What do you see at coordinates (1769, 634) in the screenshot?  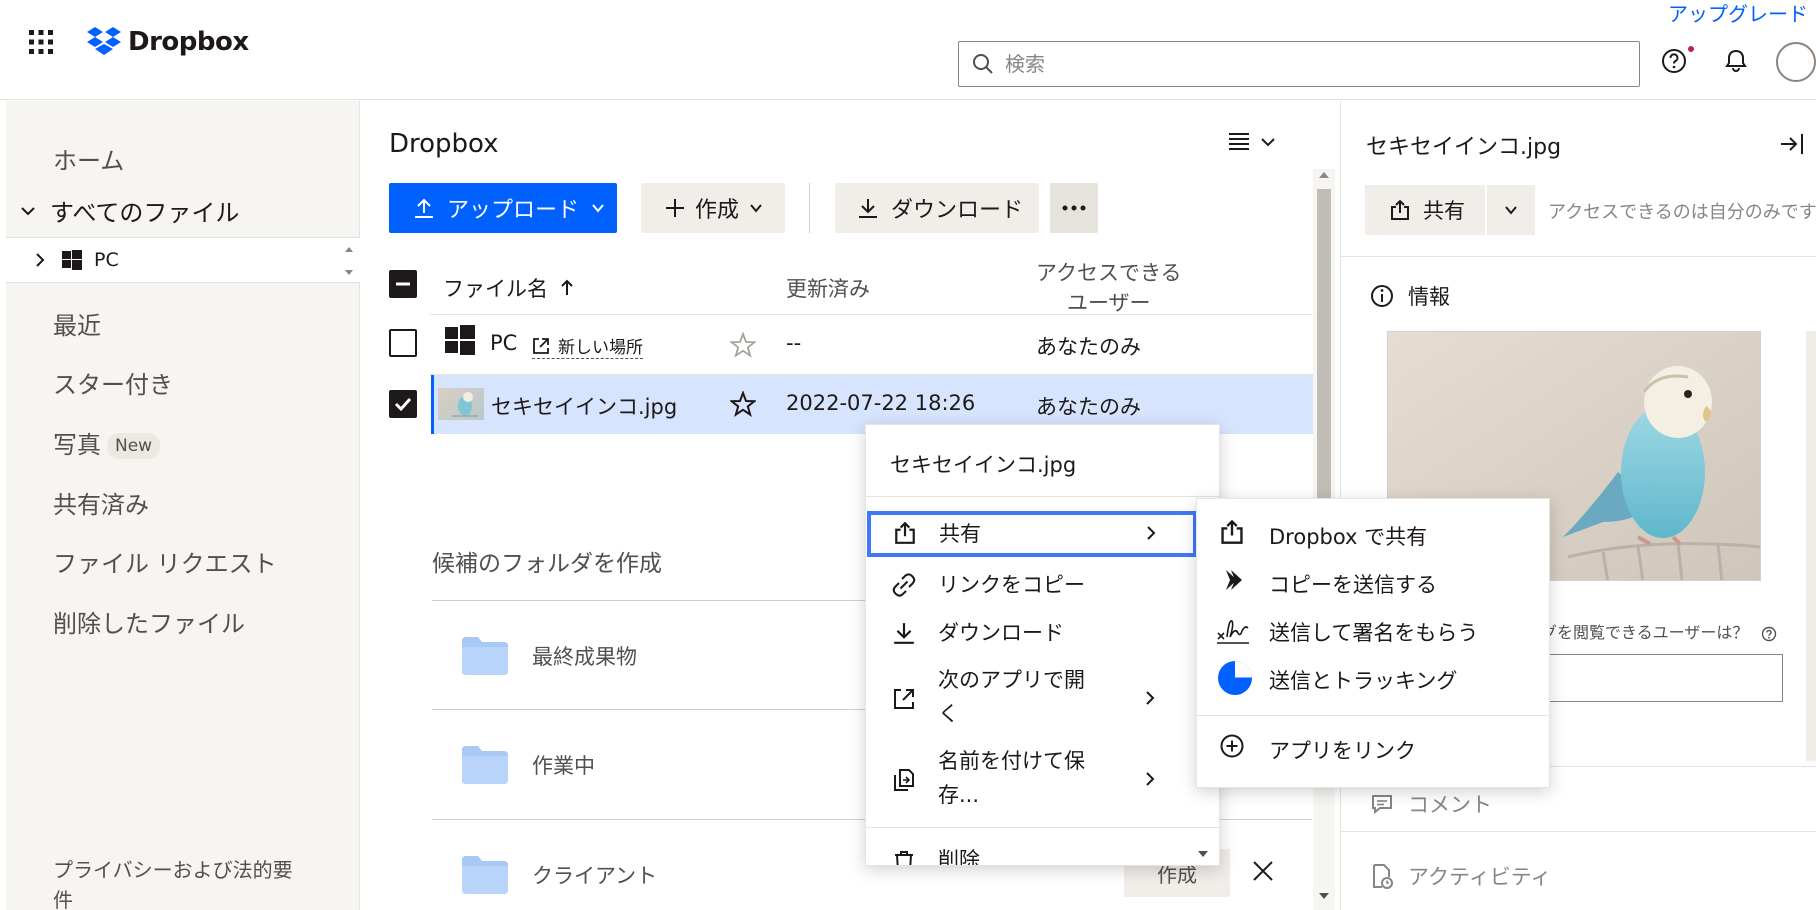 I see `help-icon` at bounding box center [1769, 634].